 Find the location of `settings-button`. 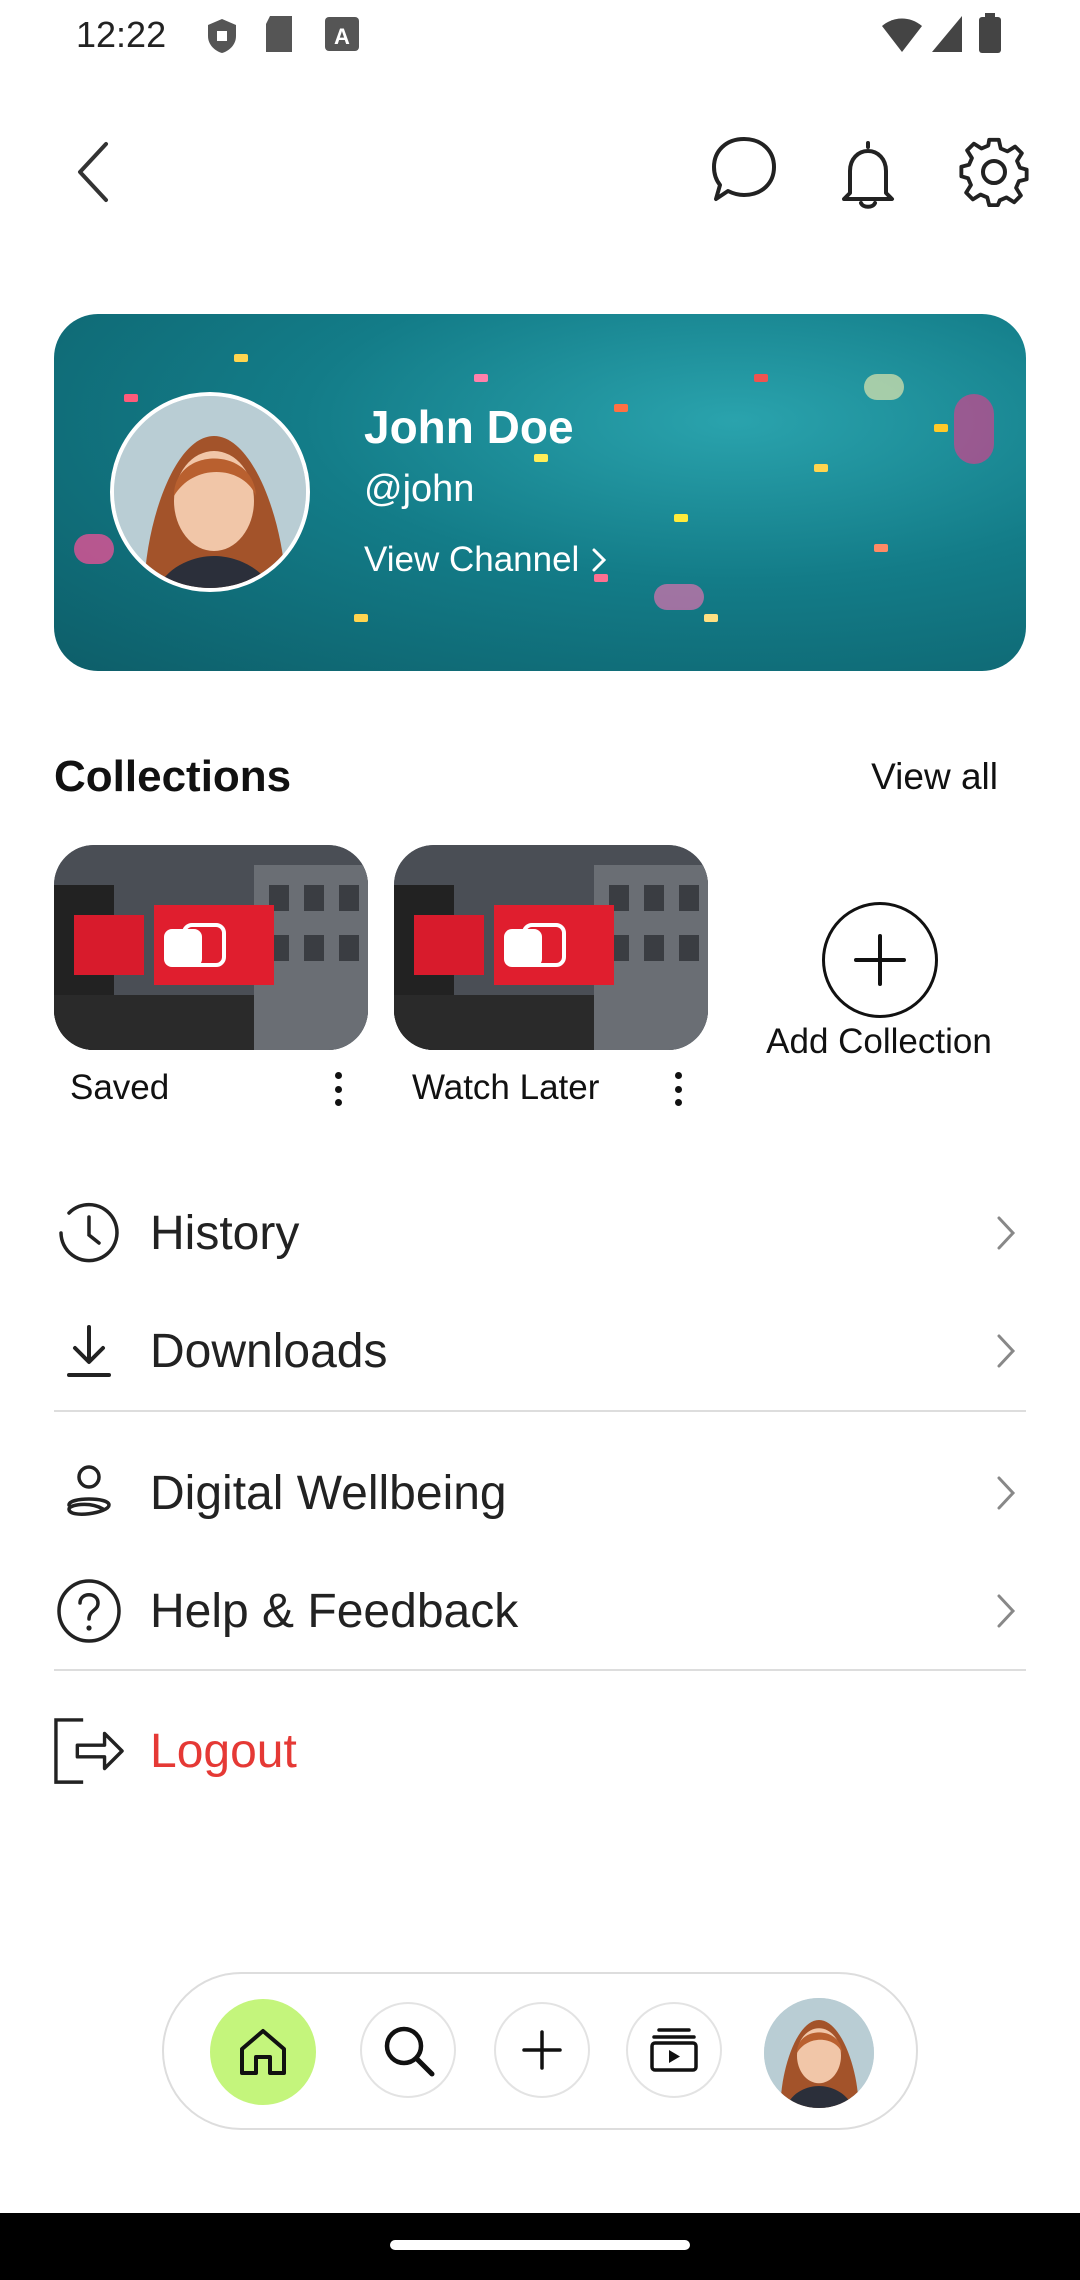

settings-button is located at coordinates (994, 172).